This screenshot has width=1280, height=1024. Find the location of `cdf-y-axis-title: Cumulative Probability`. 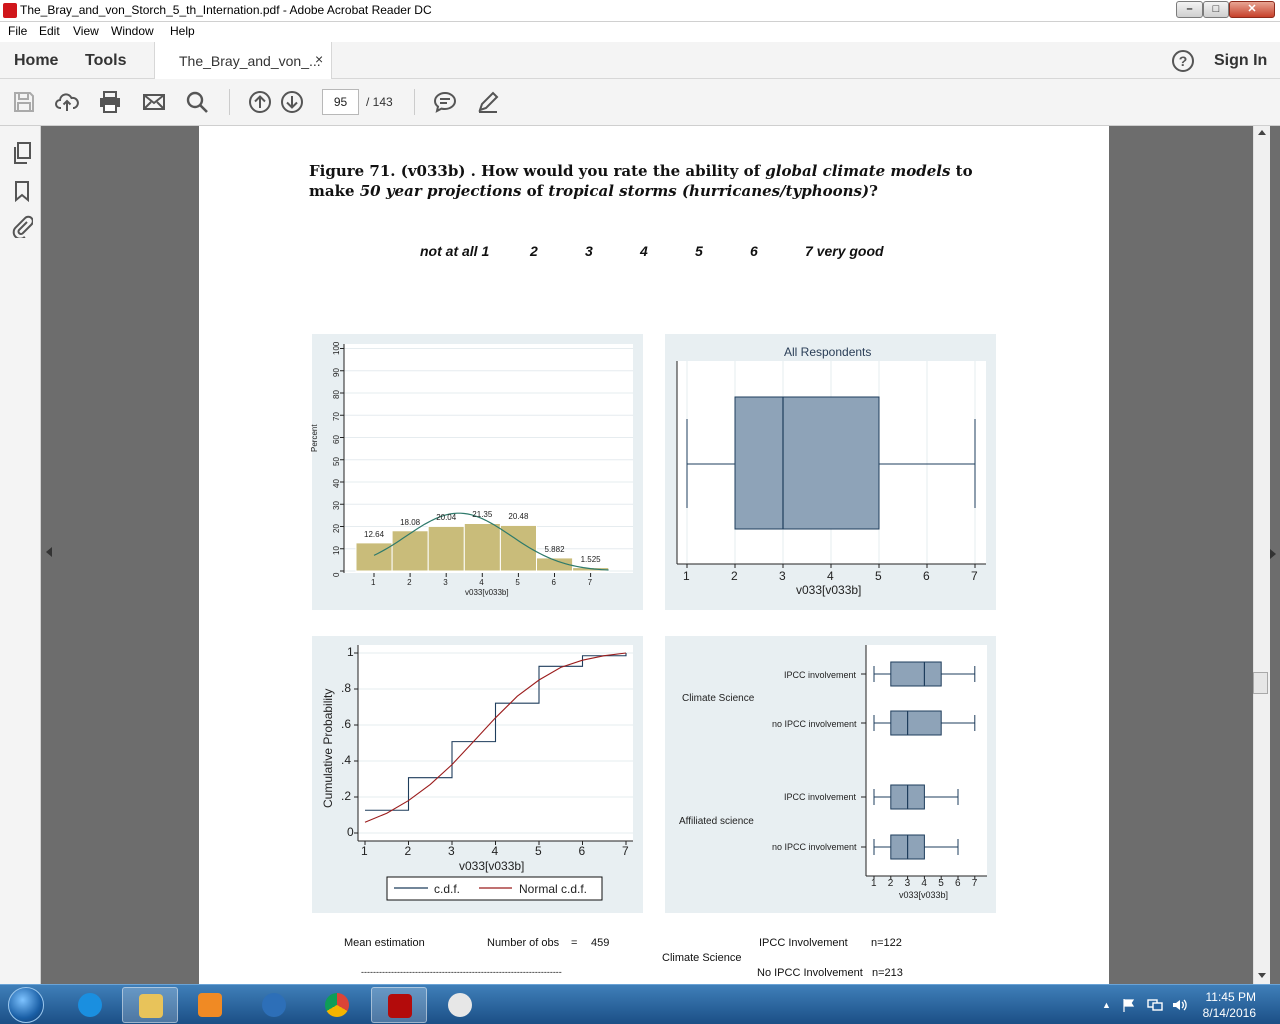

cdf-y-axis-title: Cumulative Probability is located at coordinates (328, 748).